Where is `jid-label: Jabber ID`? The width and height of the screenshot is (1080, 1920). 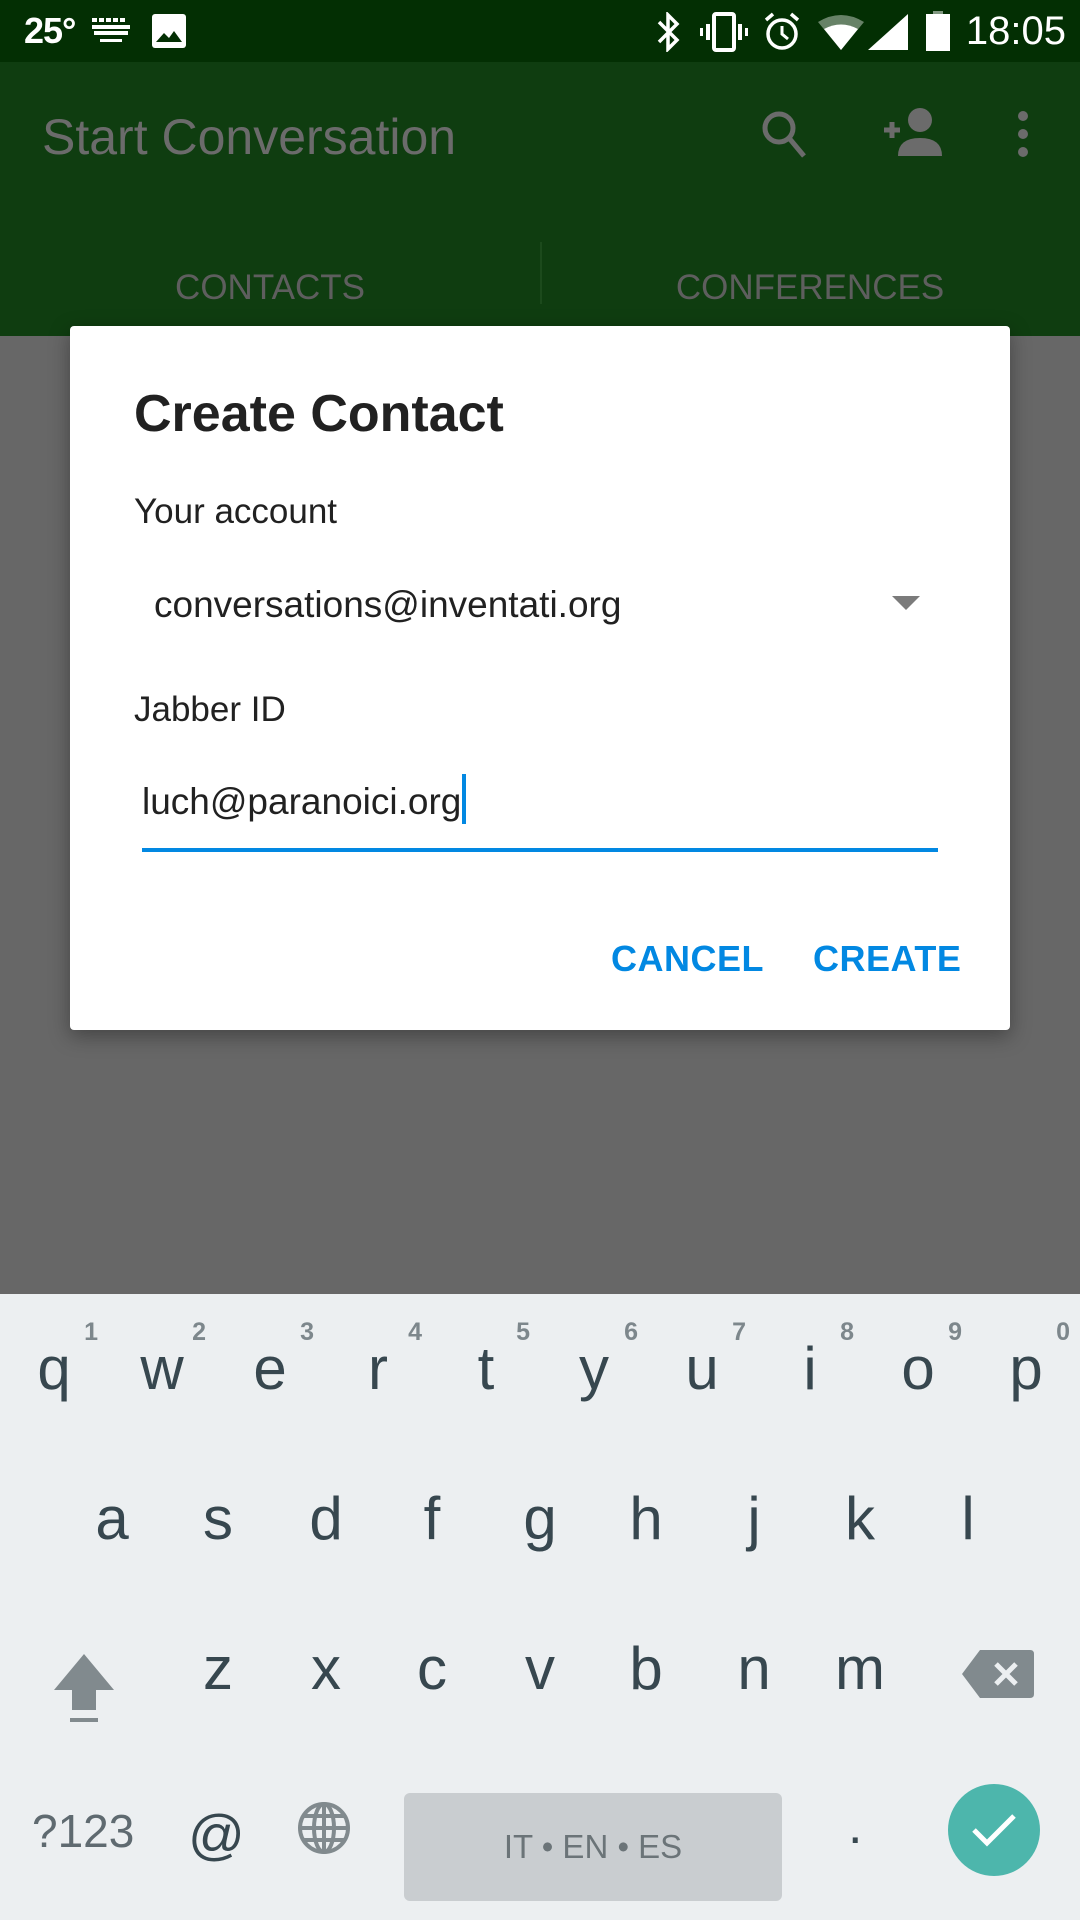 jid-label: Jabber ID is located at coordinates (210, 709).